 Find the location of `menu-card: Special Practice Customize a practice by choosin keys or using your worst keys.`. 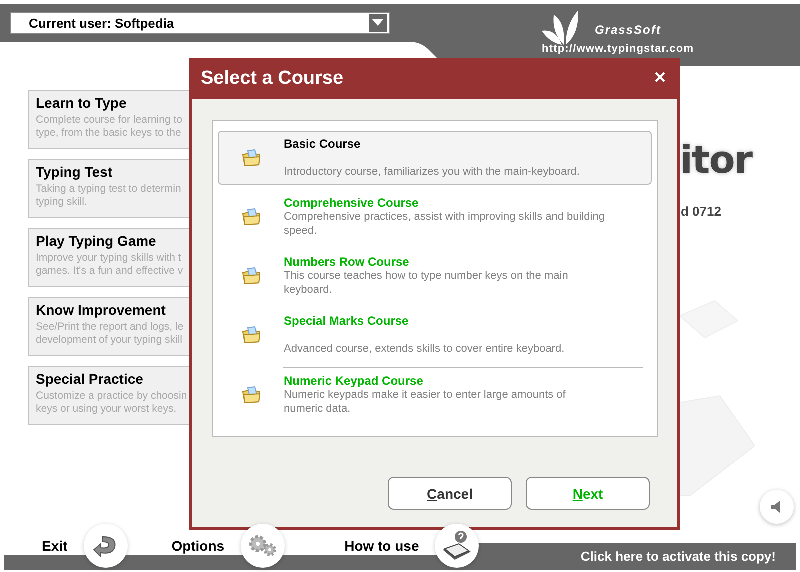

menu-card: Special Practice Customize a practice by choosin keys or using your worst keys. is located at coordinates (110, 395).